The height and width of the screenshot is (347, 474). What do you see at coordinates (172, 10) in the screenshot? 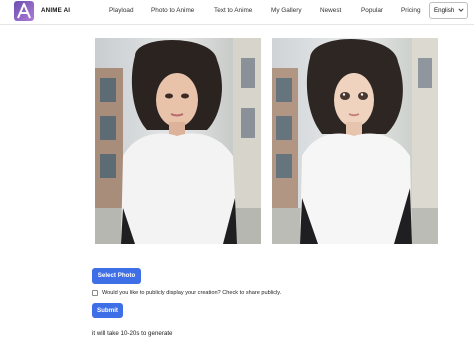
I see `nav-photo-to-anime: Photo to Anime` at bounding box center [172, 10].